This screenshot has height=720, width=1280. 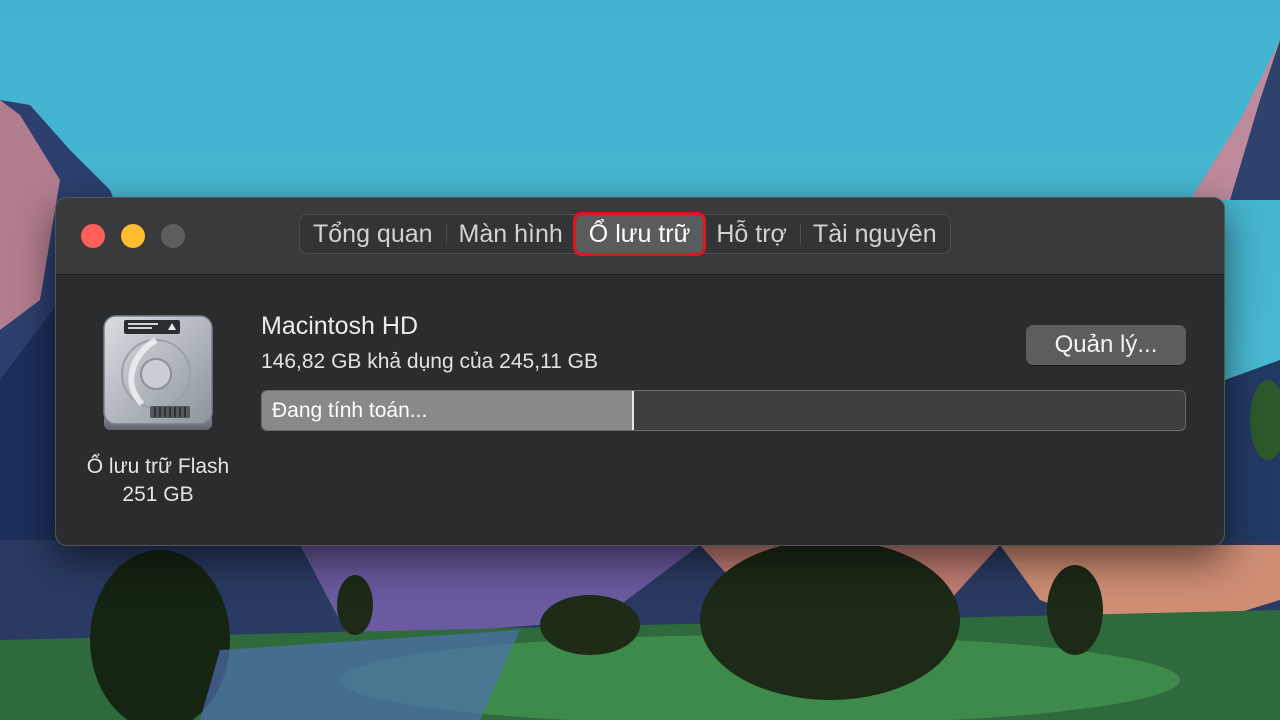 What do you see at coordinates (339, 326) in the screenshot?
I see `volume-name: Macintosh HD` at bounding box center [339, 326].